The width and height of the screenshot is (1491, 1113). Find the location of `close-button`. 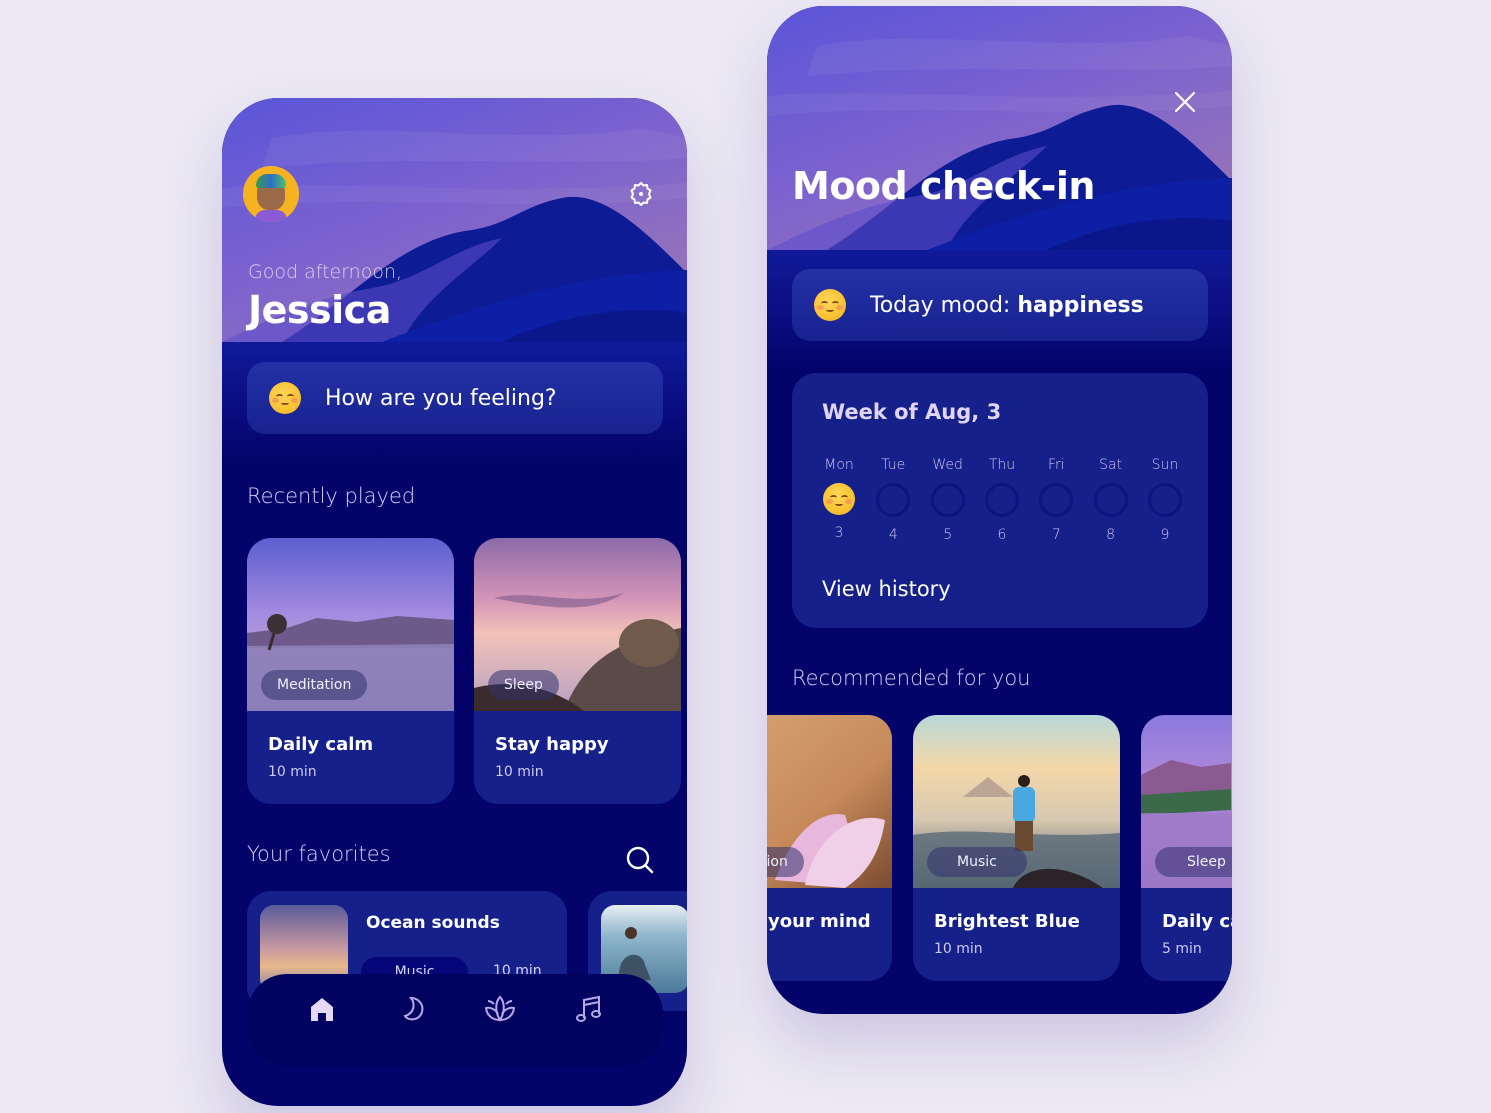

close-button is located at coordinates (1185, 102).